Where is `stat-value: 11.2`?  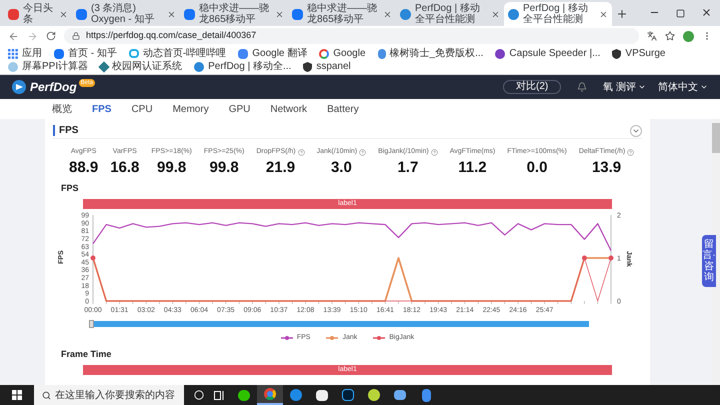 stat-value: 11.2 is located at coordinates (472, 168).